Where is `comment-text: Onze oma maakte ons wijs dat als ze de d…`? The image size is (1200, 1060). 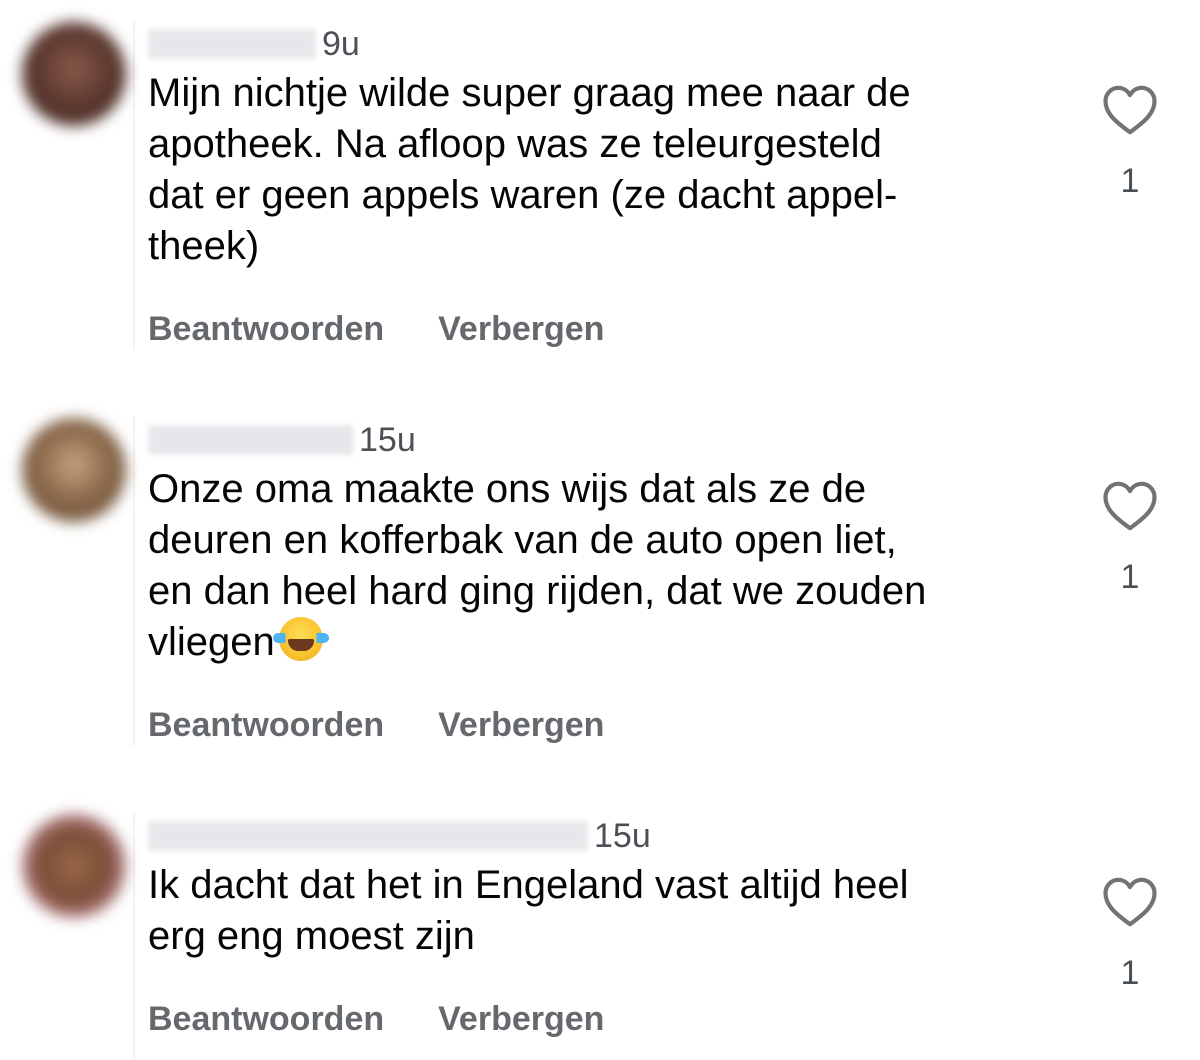
comment-text: Onze oma maakte ons wijs dat als ze de d… is located at coordinates (608, 566).